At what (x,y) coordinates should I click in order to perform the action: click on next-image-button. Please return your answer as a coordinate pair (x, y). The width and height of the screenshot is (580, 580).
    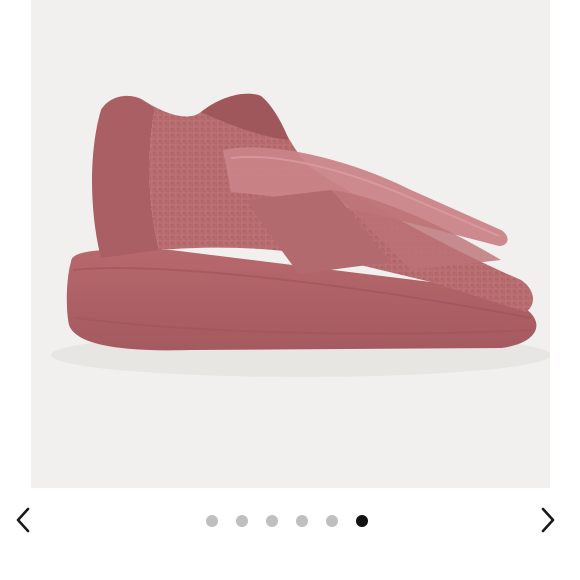
    Looking at the image, I should click on (548, 520).